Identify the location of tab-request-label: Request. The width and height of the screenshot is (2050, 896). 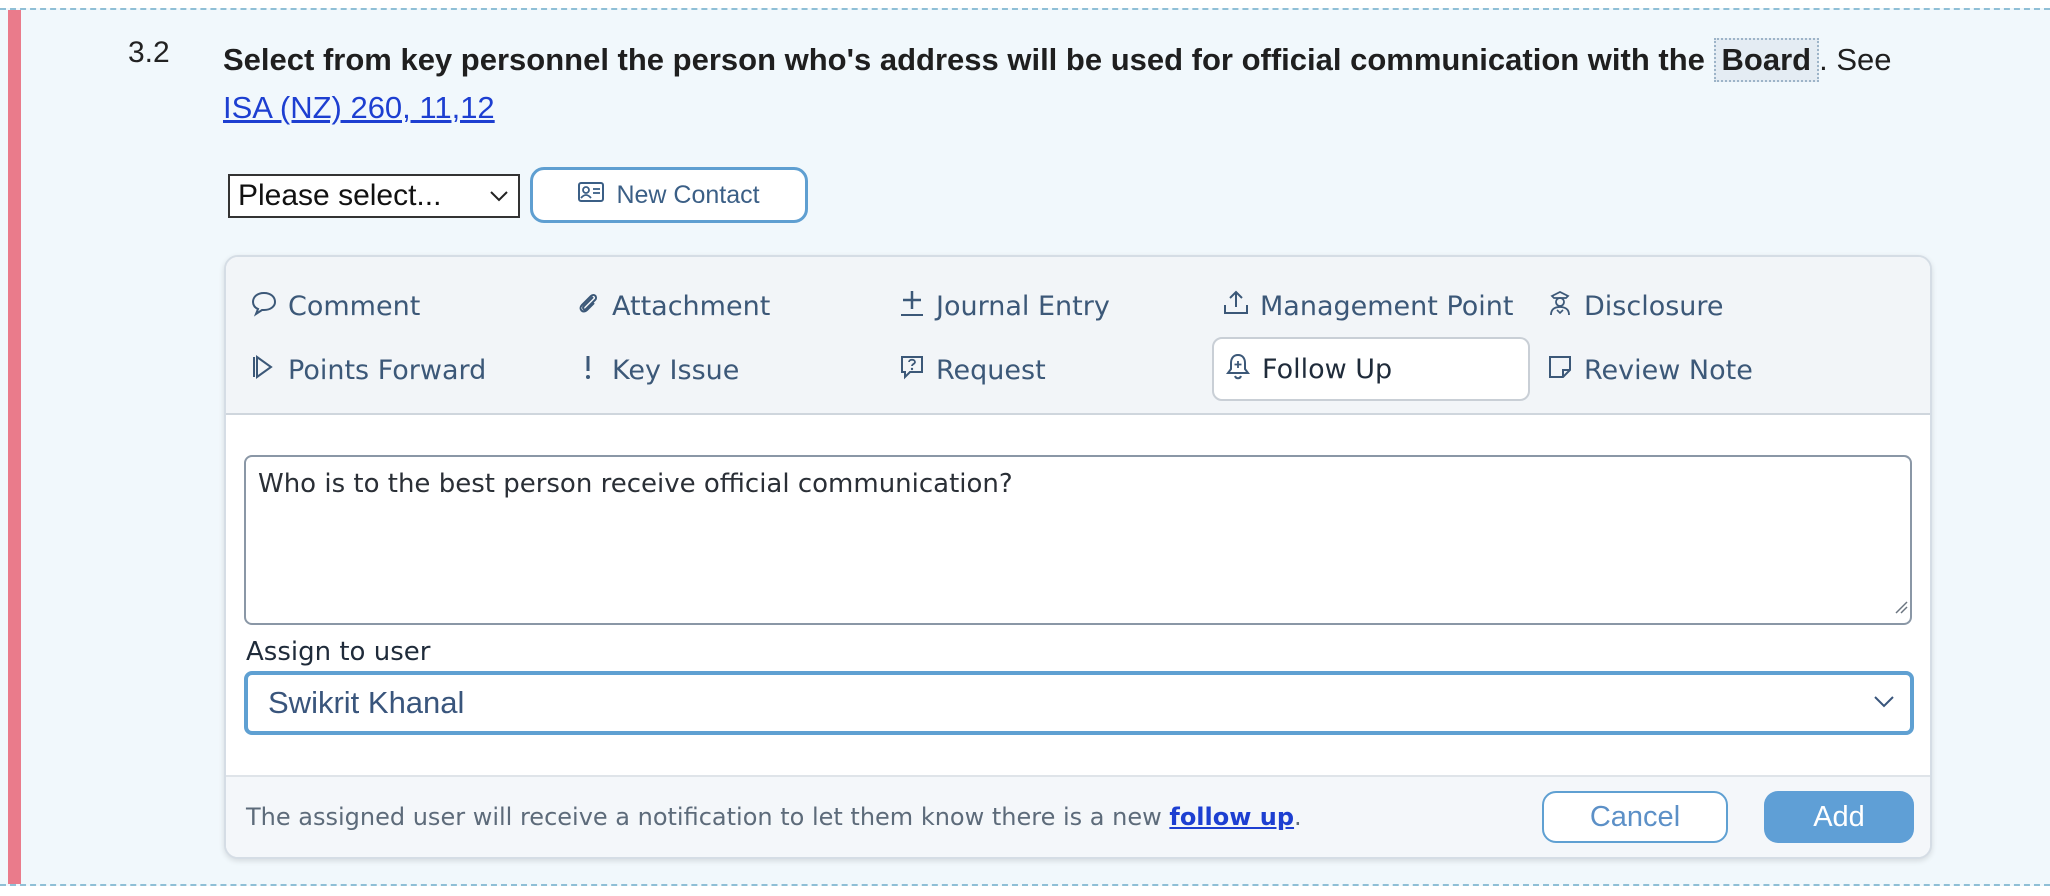
(991, 370).